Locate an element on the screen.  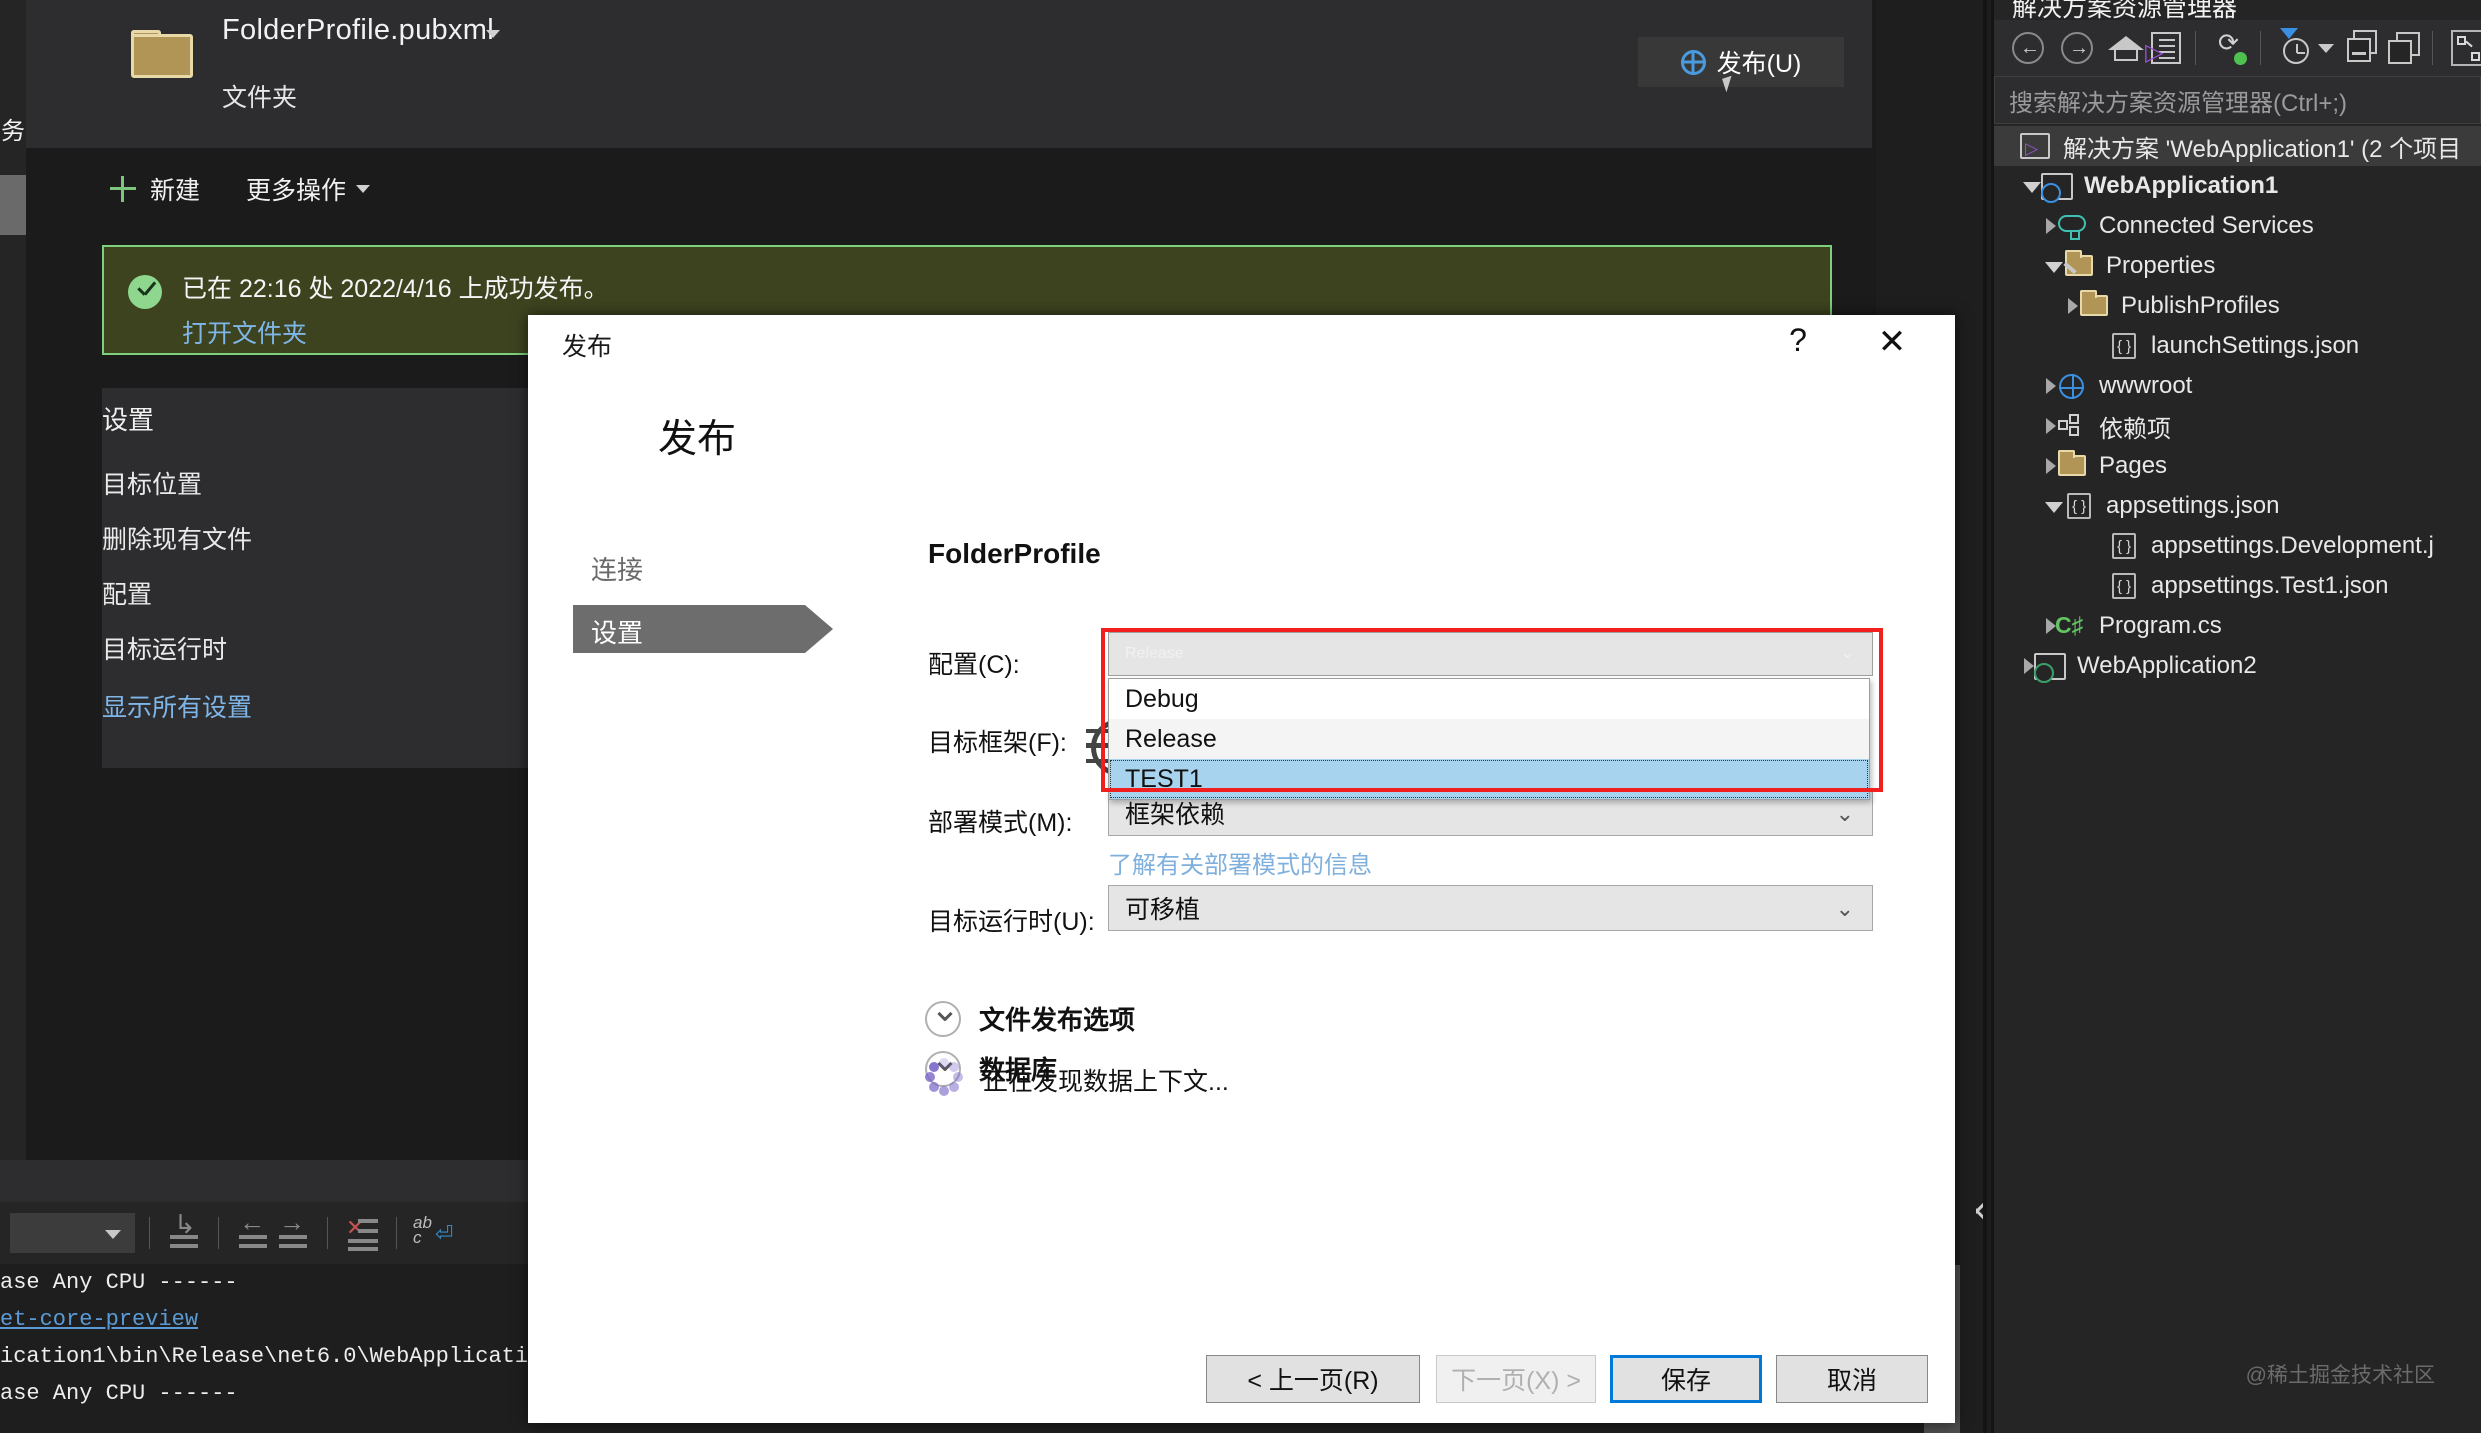
new-button-label: 新建 is located at coordinates (175, 191).